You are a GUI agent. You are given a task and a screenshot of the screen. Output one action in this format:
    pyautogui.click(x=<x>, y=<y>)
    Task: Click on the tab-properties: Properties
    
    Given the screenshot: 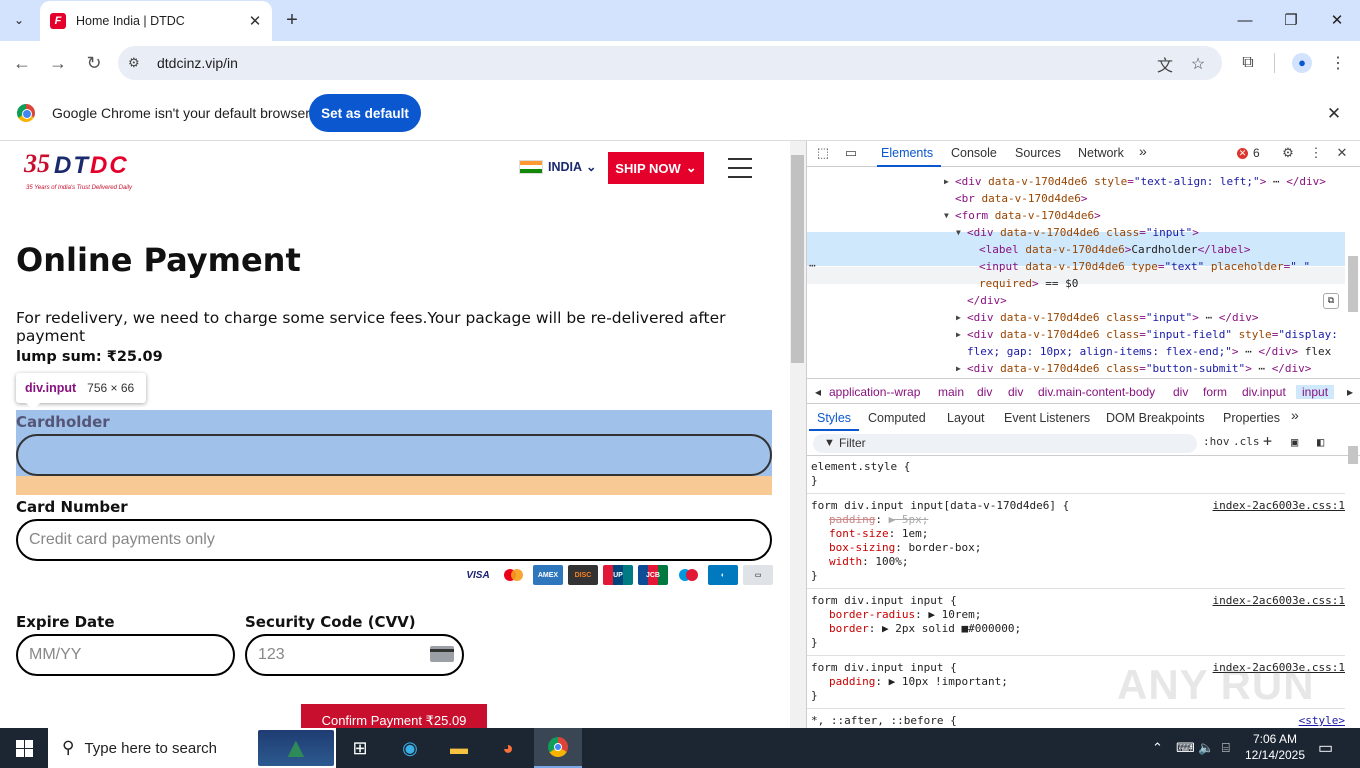 What is the action you would take?
    pyautogui.click(x=1251, y=418)
    